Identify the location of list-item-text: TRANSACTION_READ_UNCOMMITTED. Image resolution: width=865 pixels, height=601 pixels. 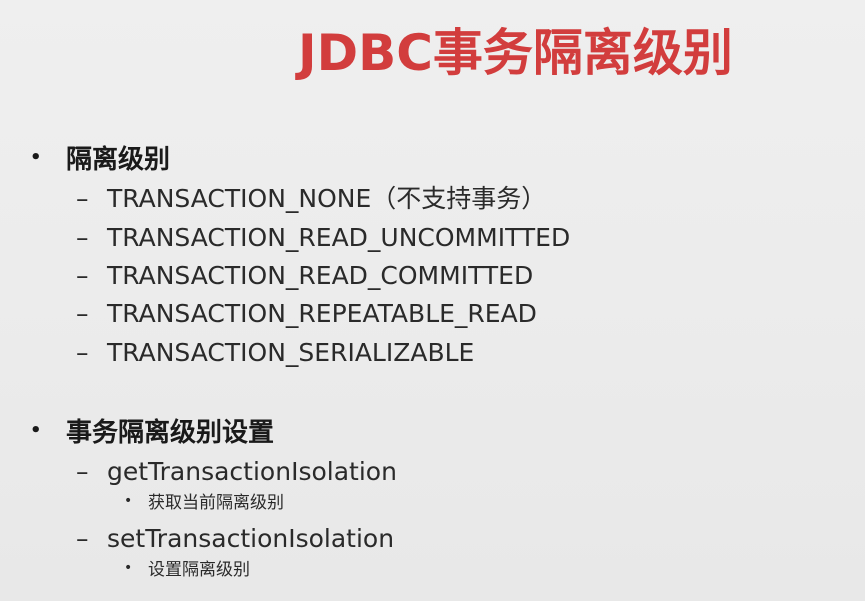
(339, 237).